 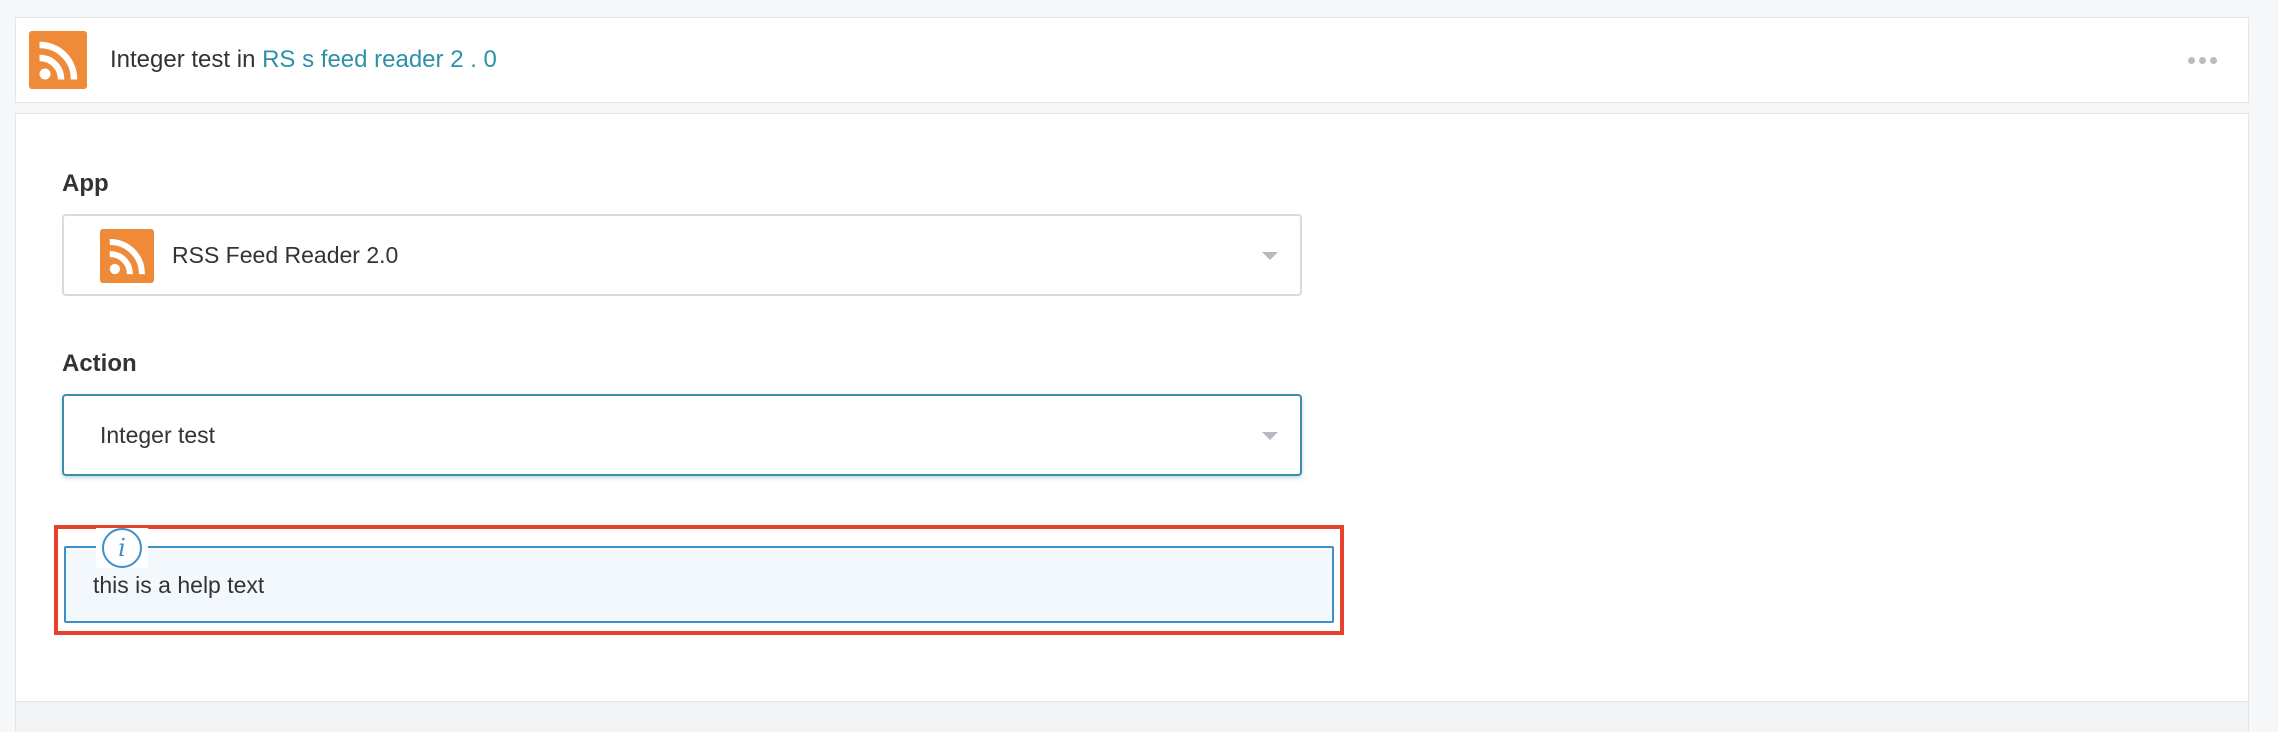 I want to click on app-label: App, so click(x=85, y=183).